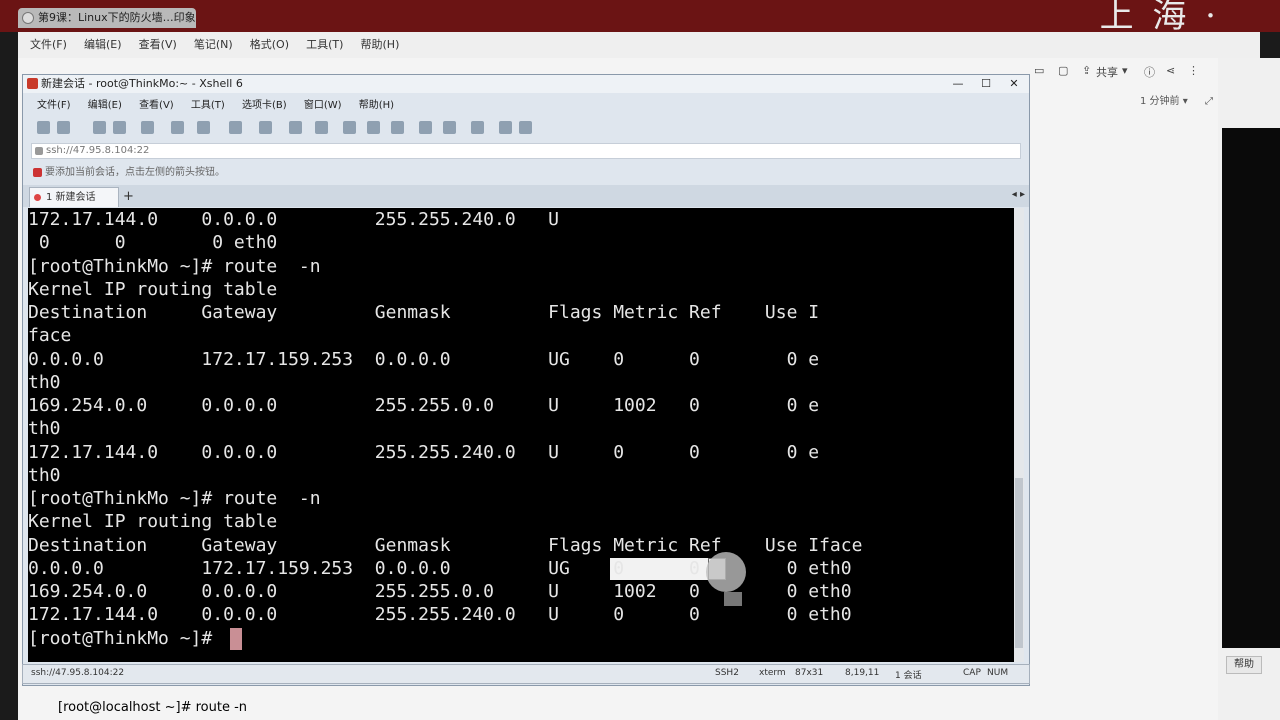  I want to click on info-icon: ⓘ, so click(1149, 72).